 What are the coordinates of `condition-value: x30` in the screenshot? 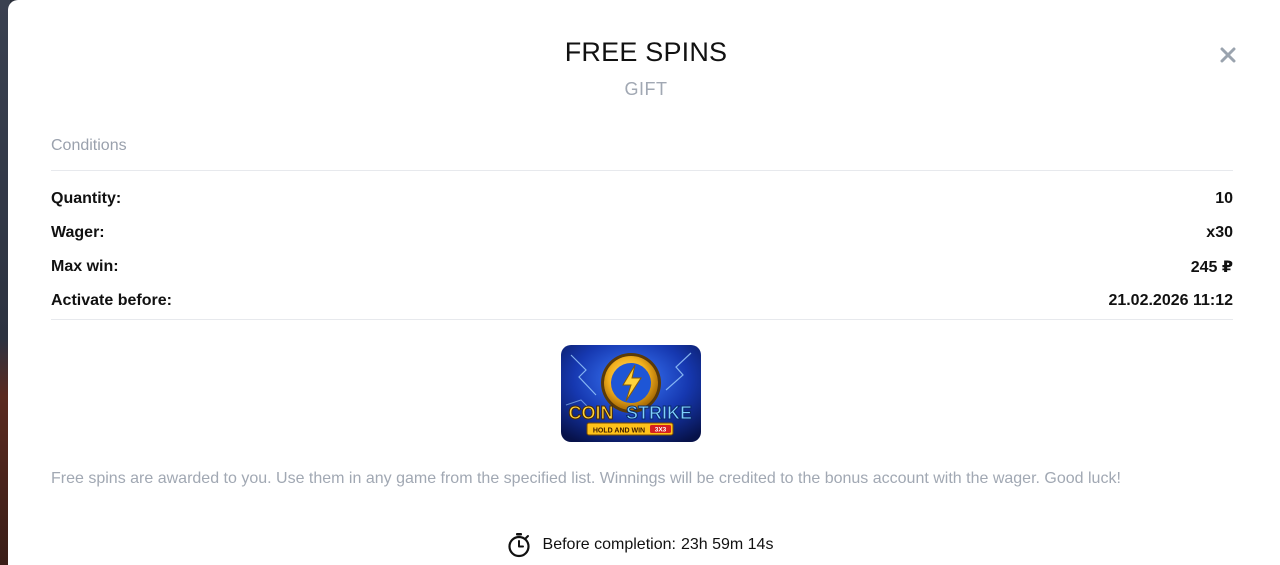 It's located at (1219, 232).